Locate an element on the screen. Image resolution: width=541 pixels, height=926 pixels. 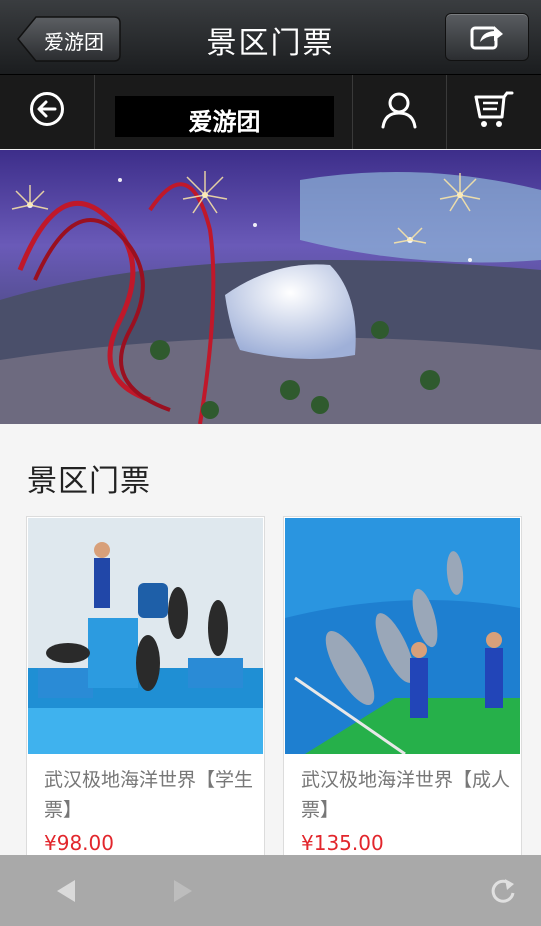
logo-text: 爱游团 is located at coordinates (224, 122).